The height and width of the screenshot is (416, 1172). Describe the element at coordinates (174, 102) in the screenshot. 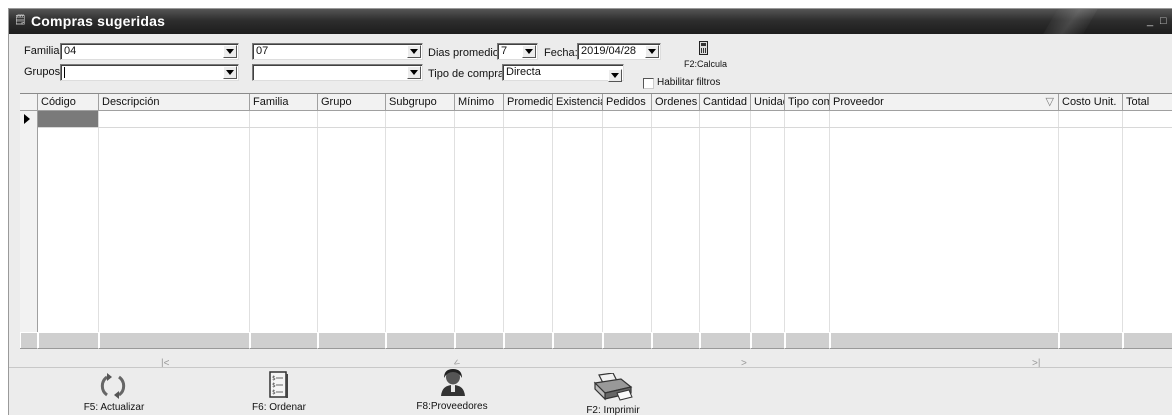

I see `column-header-descripcion: Descripción` at that location.